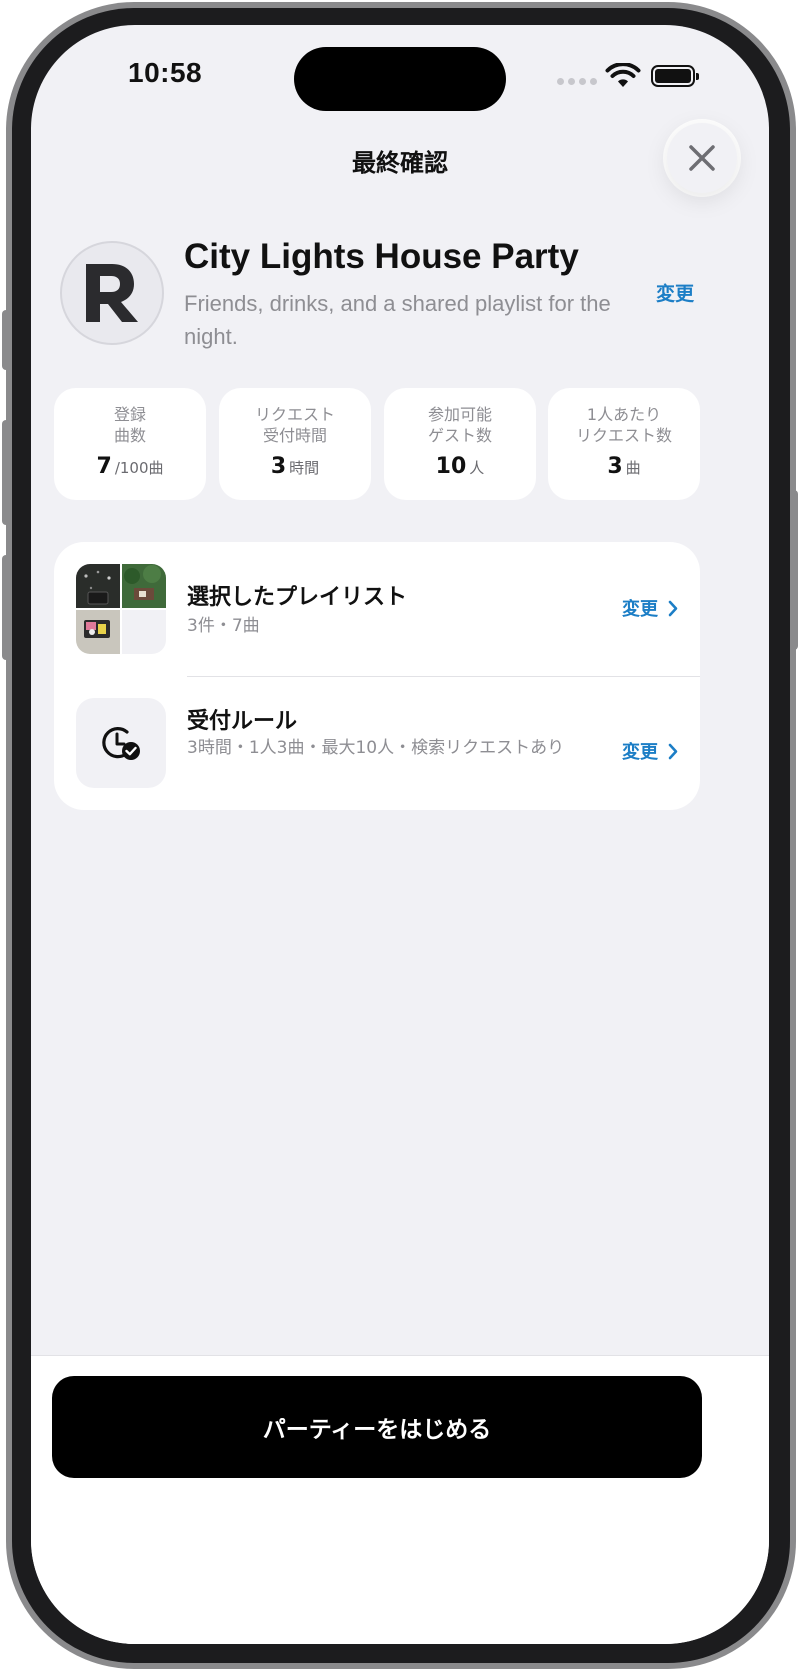 The height and width of the screenshot is (1671, 800). What do you see at coordinates (129, 425) in the screenshot?
I see `stat-label: 登録 曲数` at bounding box center [129, 425].